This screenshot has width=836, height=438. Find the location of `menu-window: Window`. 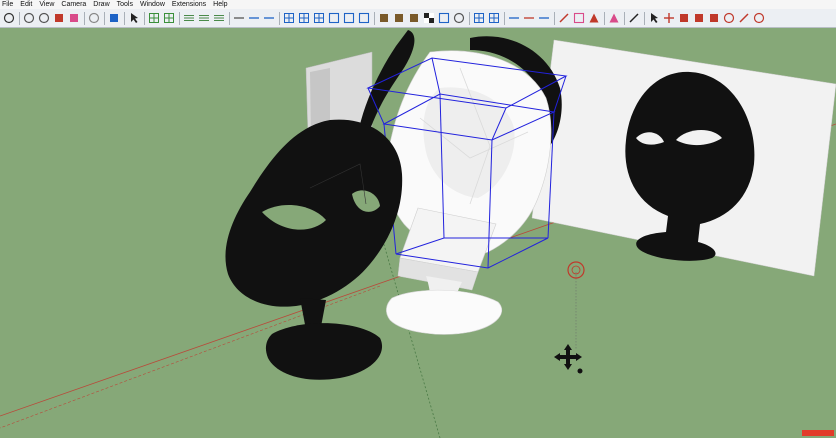

menu-window: Window is located at coordinates (152, 4).